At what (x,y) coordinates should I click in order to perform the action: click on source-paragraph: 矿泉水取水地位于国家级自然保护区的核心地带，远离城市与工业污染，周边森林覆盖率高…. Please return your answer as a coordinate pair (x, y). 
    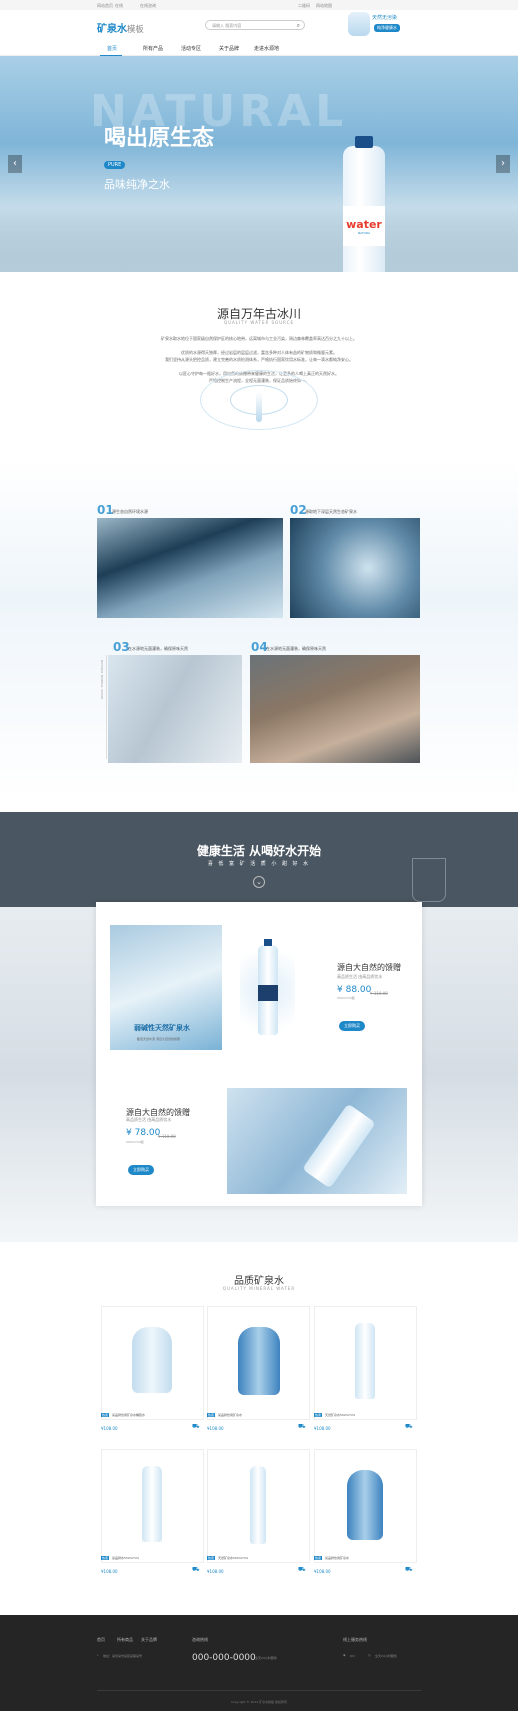
    Looking at the image, I should click on (259, 338).